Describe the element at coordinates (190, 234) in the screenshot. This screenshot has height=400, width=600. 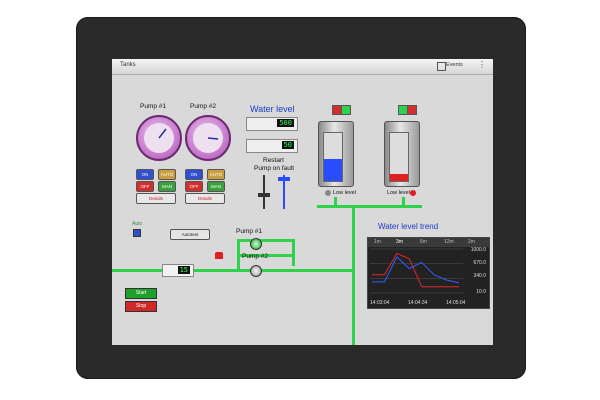
I see `autotest-button: Autotest` at that location.